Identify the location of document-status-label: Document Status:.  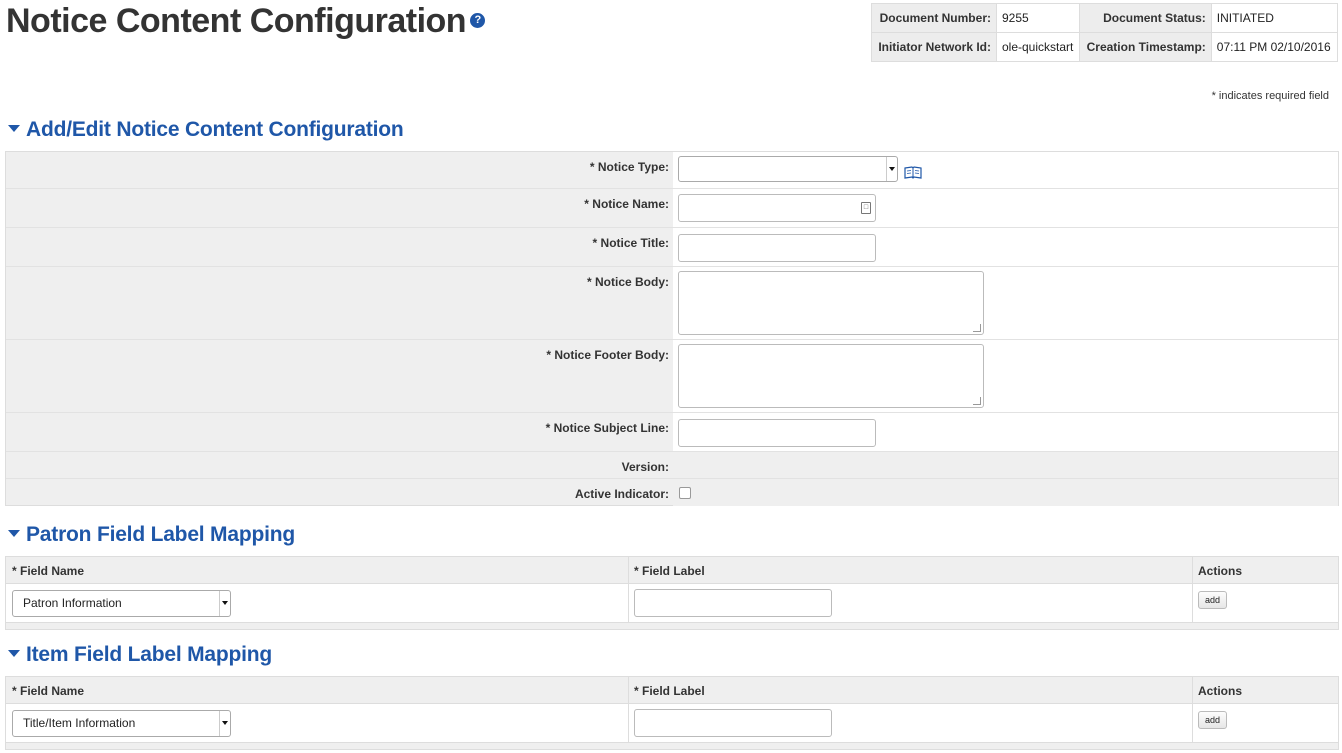
(1145, 18).